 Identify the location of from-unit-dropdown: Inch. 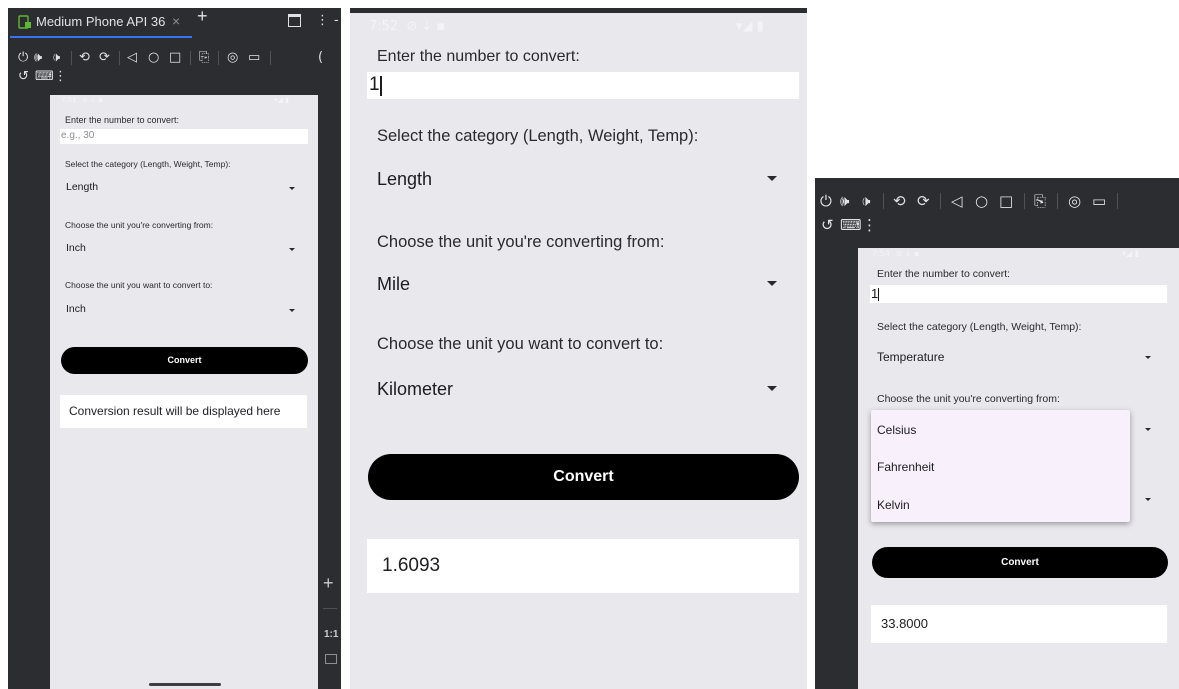
(184, 249).